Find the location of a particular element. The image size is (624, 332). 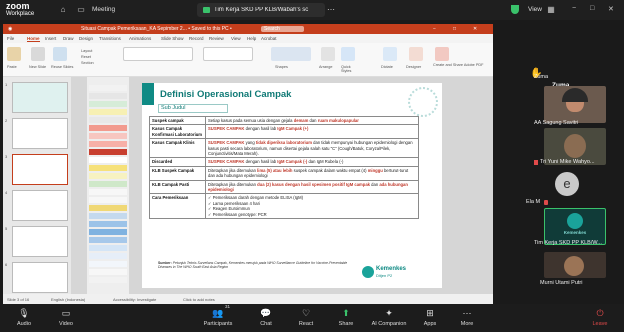

home-icon: ⌂ is located at coordinates (63, 10).